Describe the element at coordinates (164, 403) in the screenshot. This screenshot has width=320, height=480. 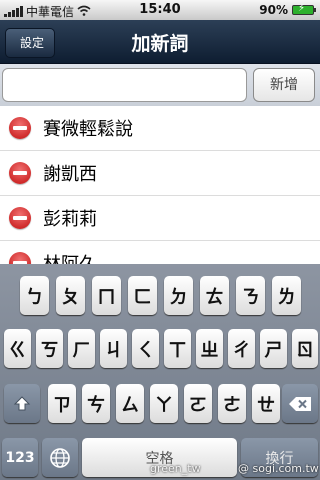
I see `key-a: ㄚ` at that location.